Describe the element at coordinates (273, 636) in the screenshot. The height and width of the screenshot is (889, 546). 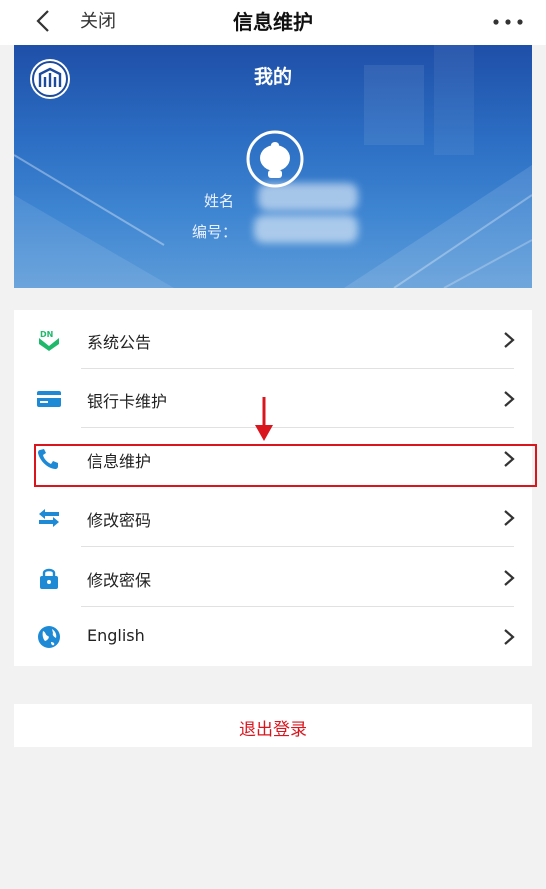
I see `menu-item-english: English` at that location.